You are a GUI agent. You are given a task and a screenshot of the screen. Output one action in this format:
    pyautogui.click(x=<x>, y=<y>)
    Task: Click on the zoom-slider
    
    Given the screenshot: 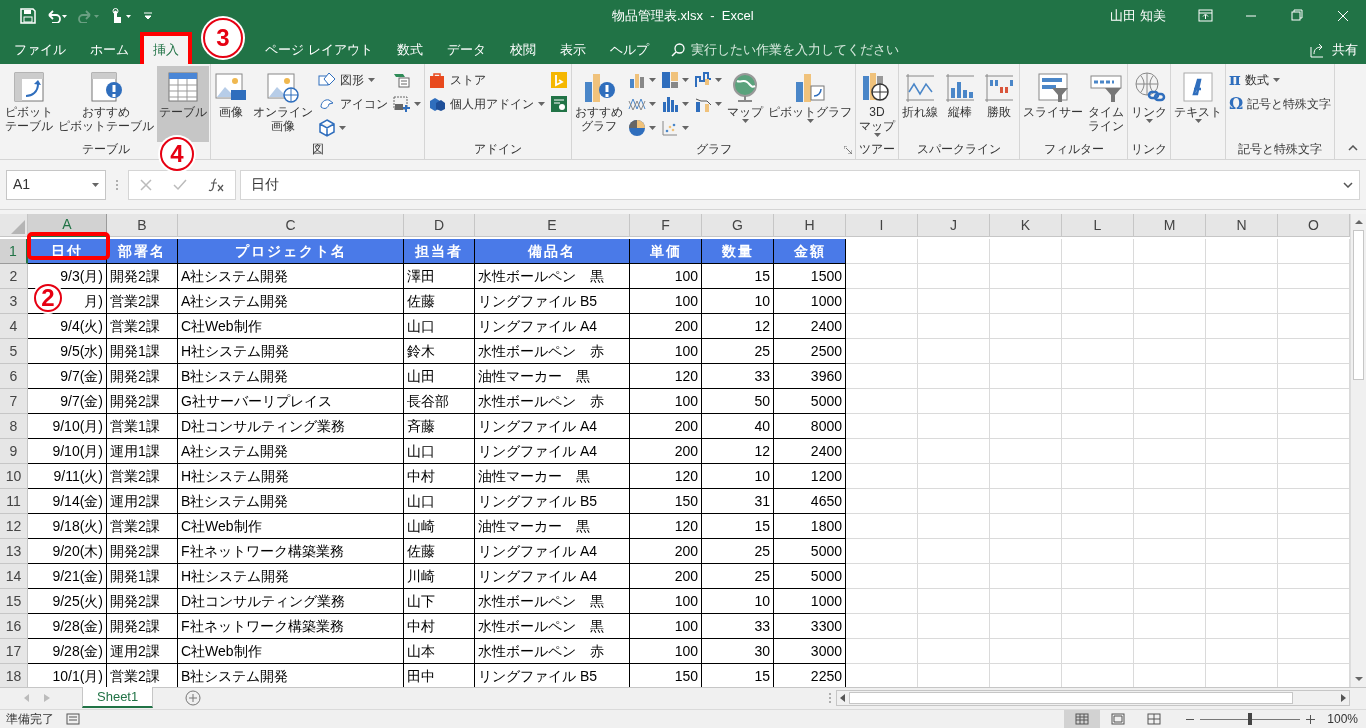 What is the action you would take?
    pyautogui.click(x=1250, y=719)
    